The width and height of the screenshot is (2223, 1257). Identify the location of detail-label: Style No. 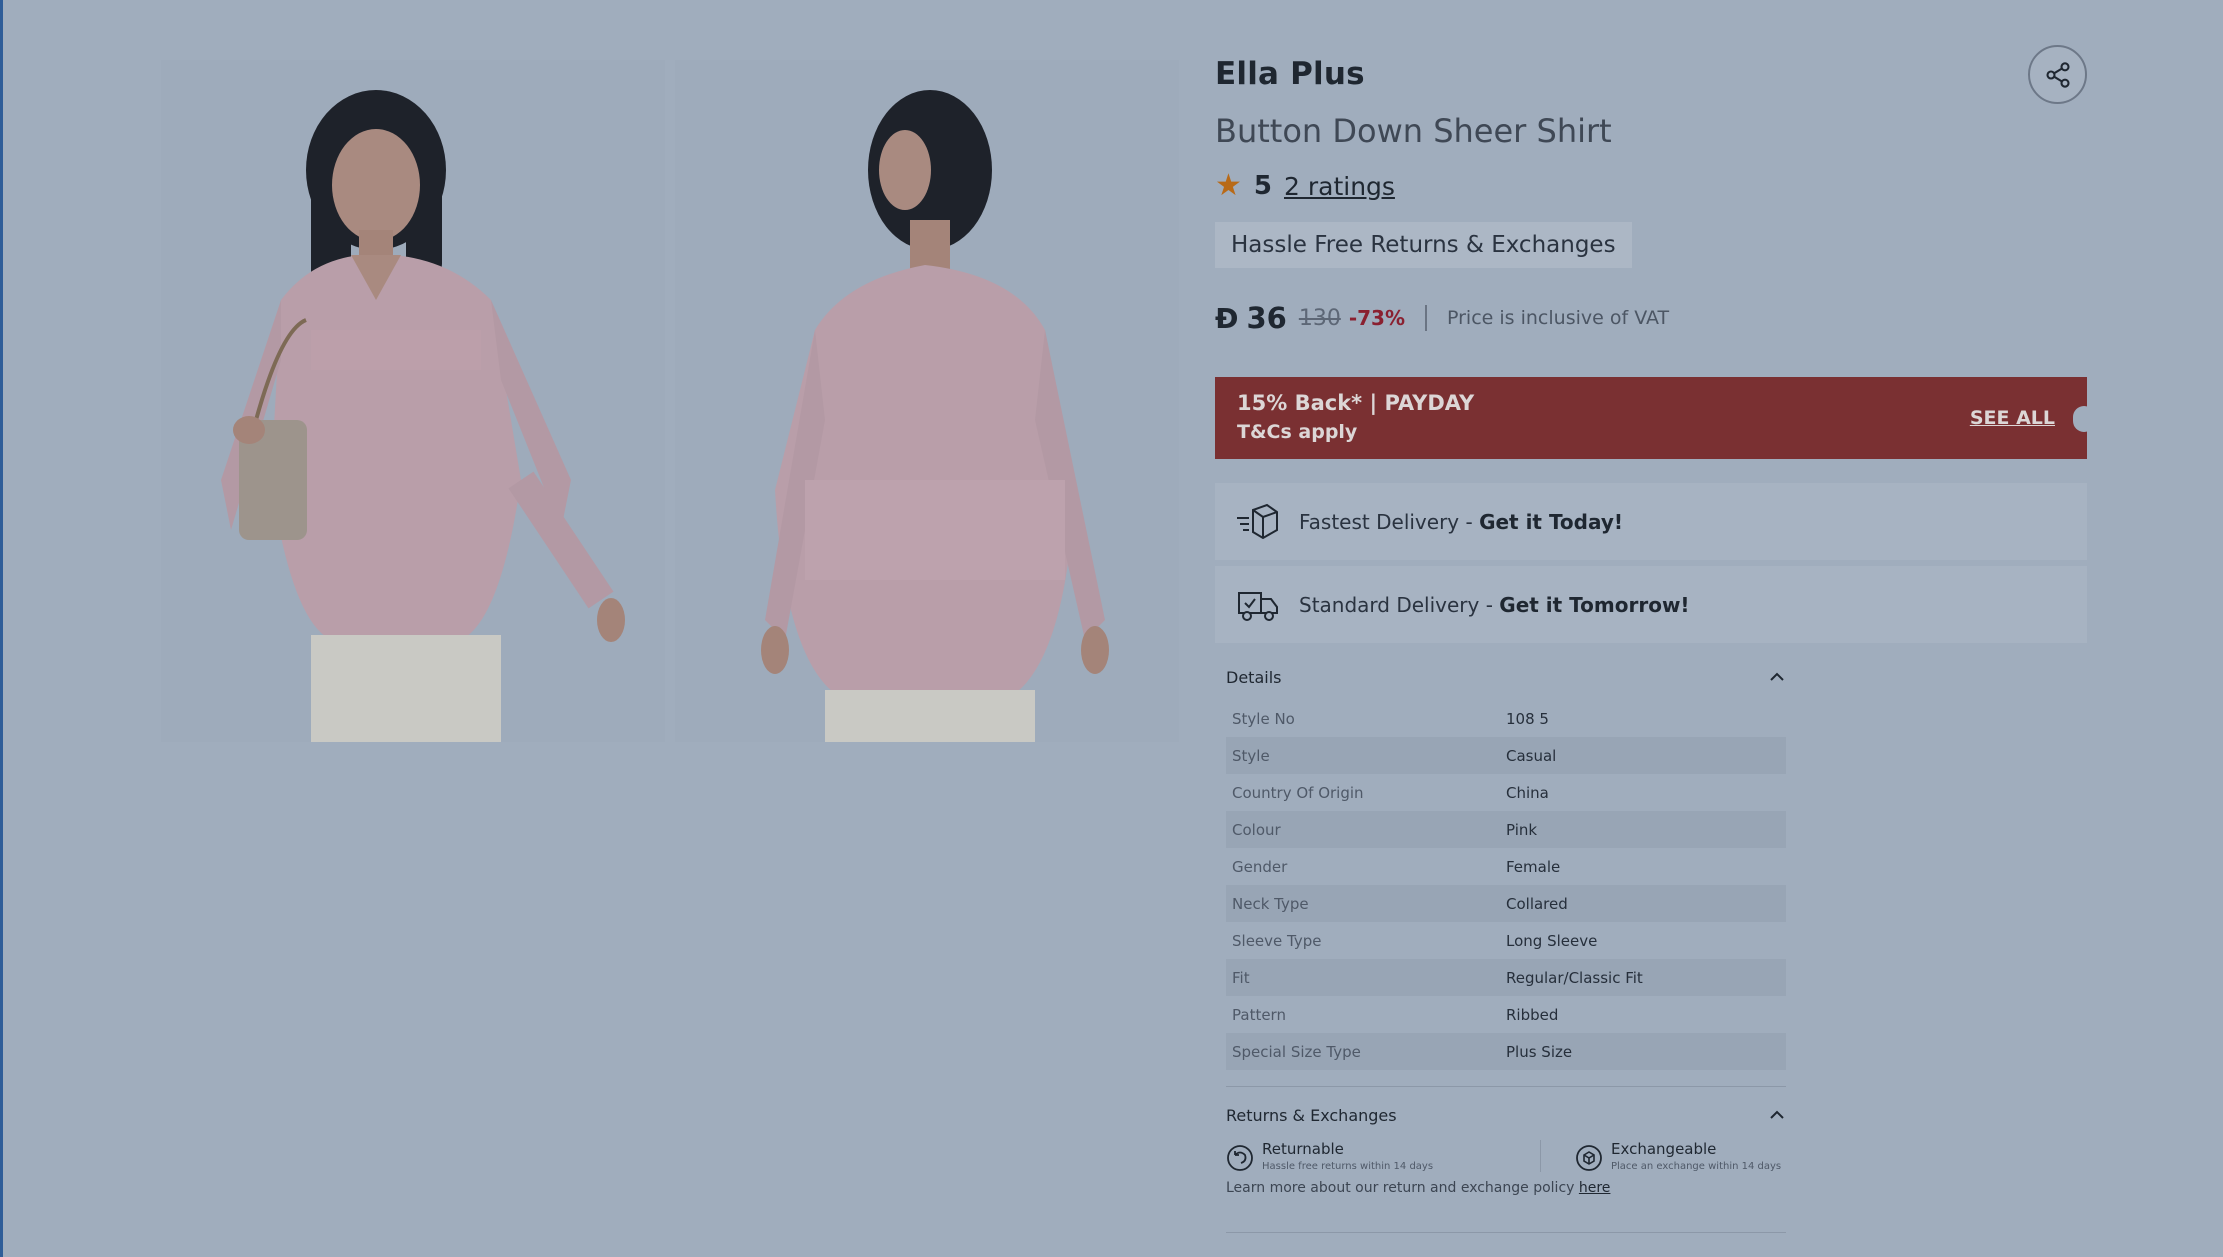
(1263, 718).